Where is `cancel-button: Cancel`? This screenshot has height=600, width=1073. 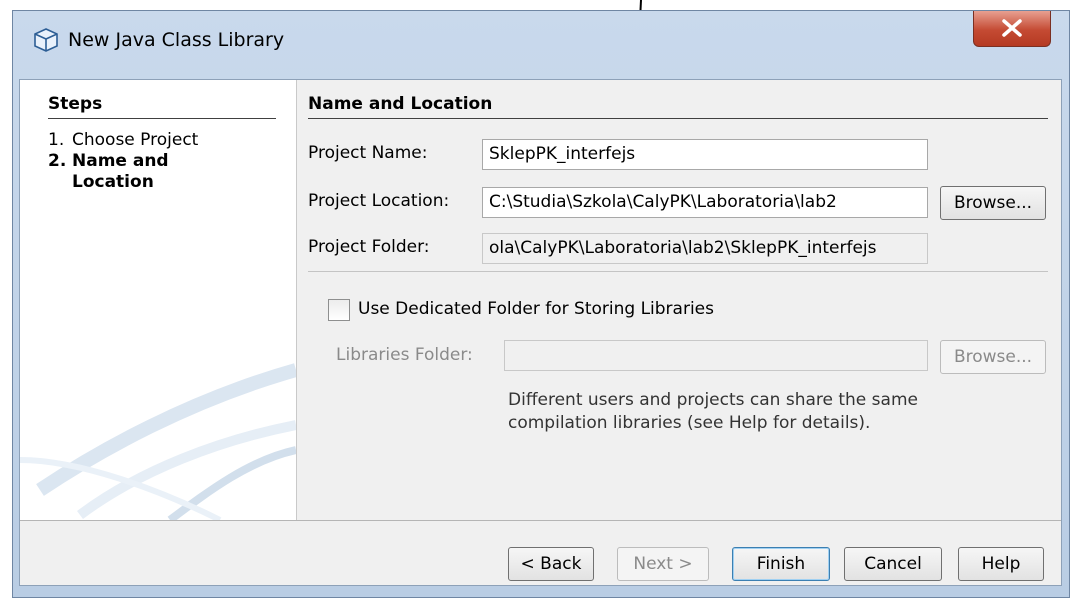 cancel-button: Cancel is located at coordinates (893, 564).